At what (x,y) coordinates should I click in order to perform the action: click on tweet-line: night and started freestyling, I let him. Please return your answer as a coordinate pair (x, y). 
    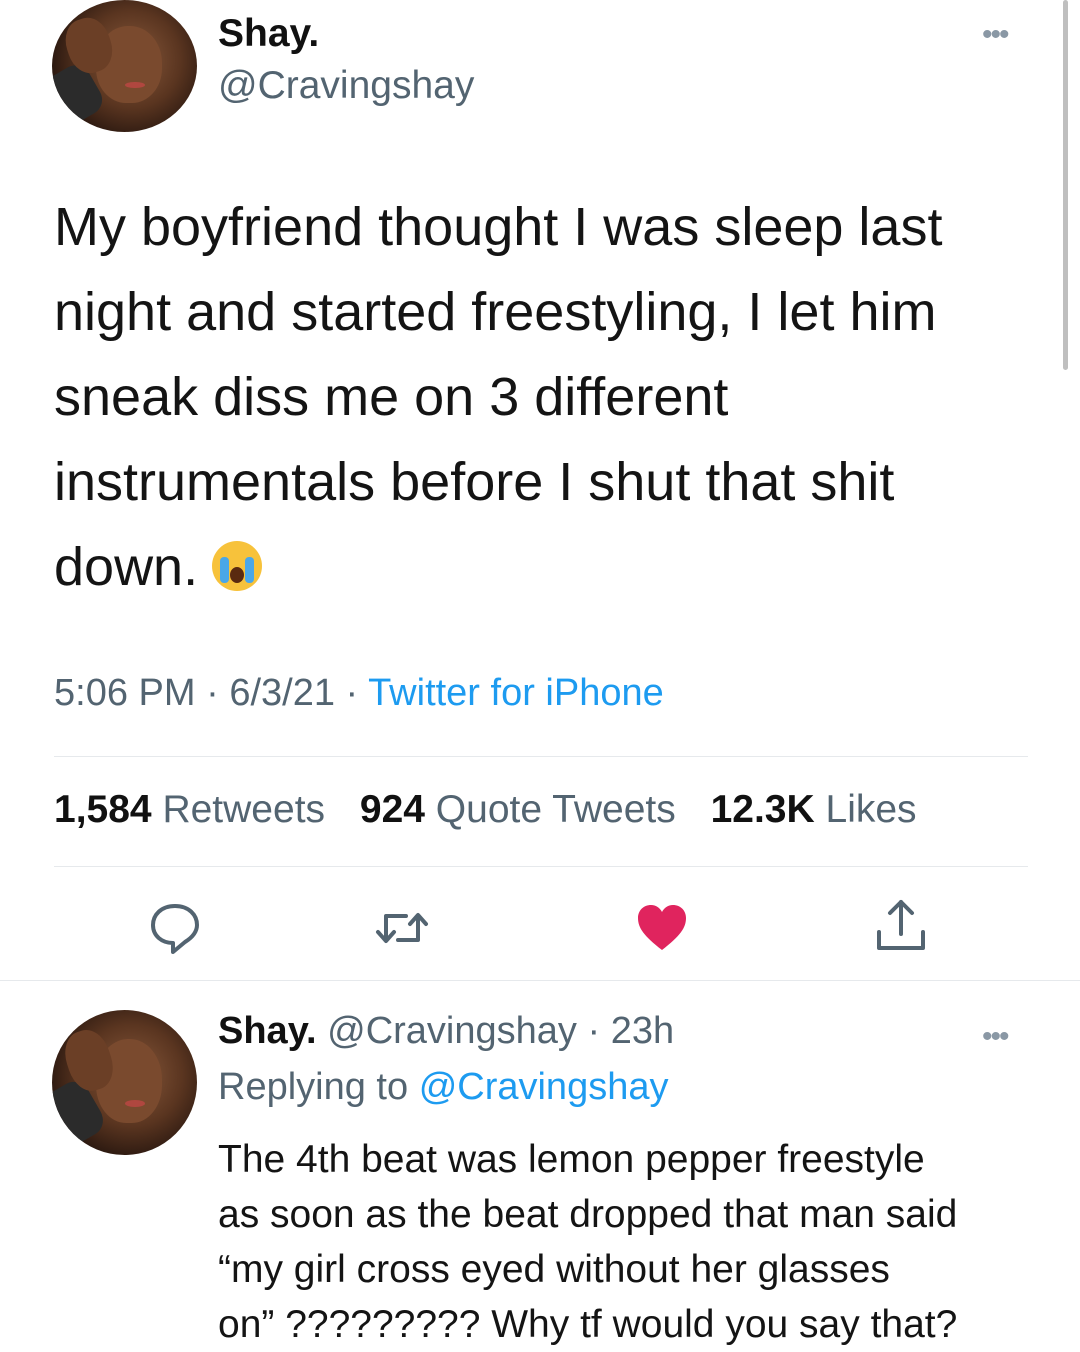
    Looking at the image, I should click on (495, 312).